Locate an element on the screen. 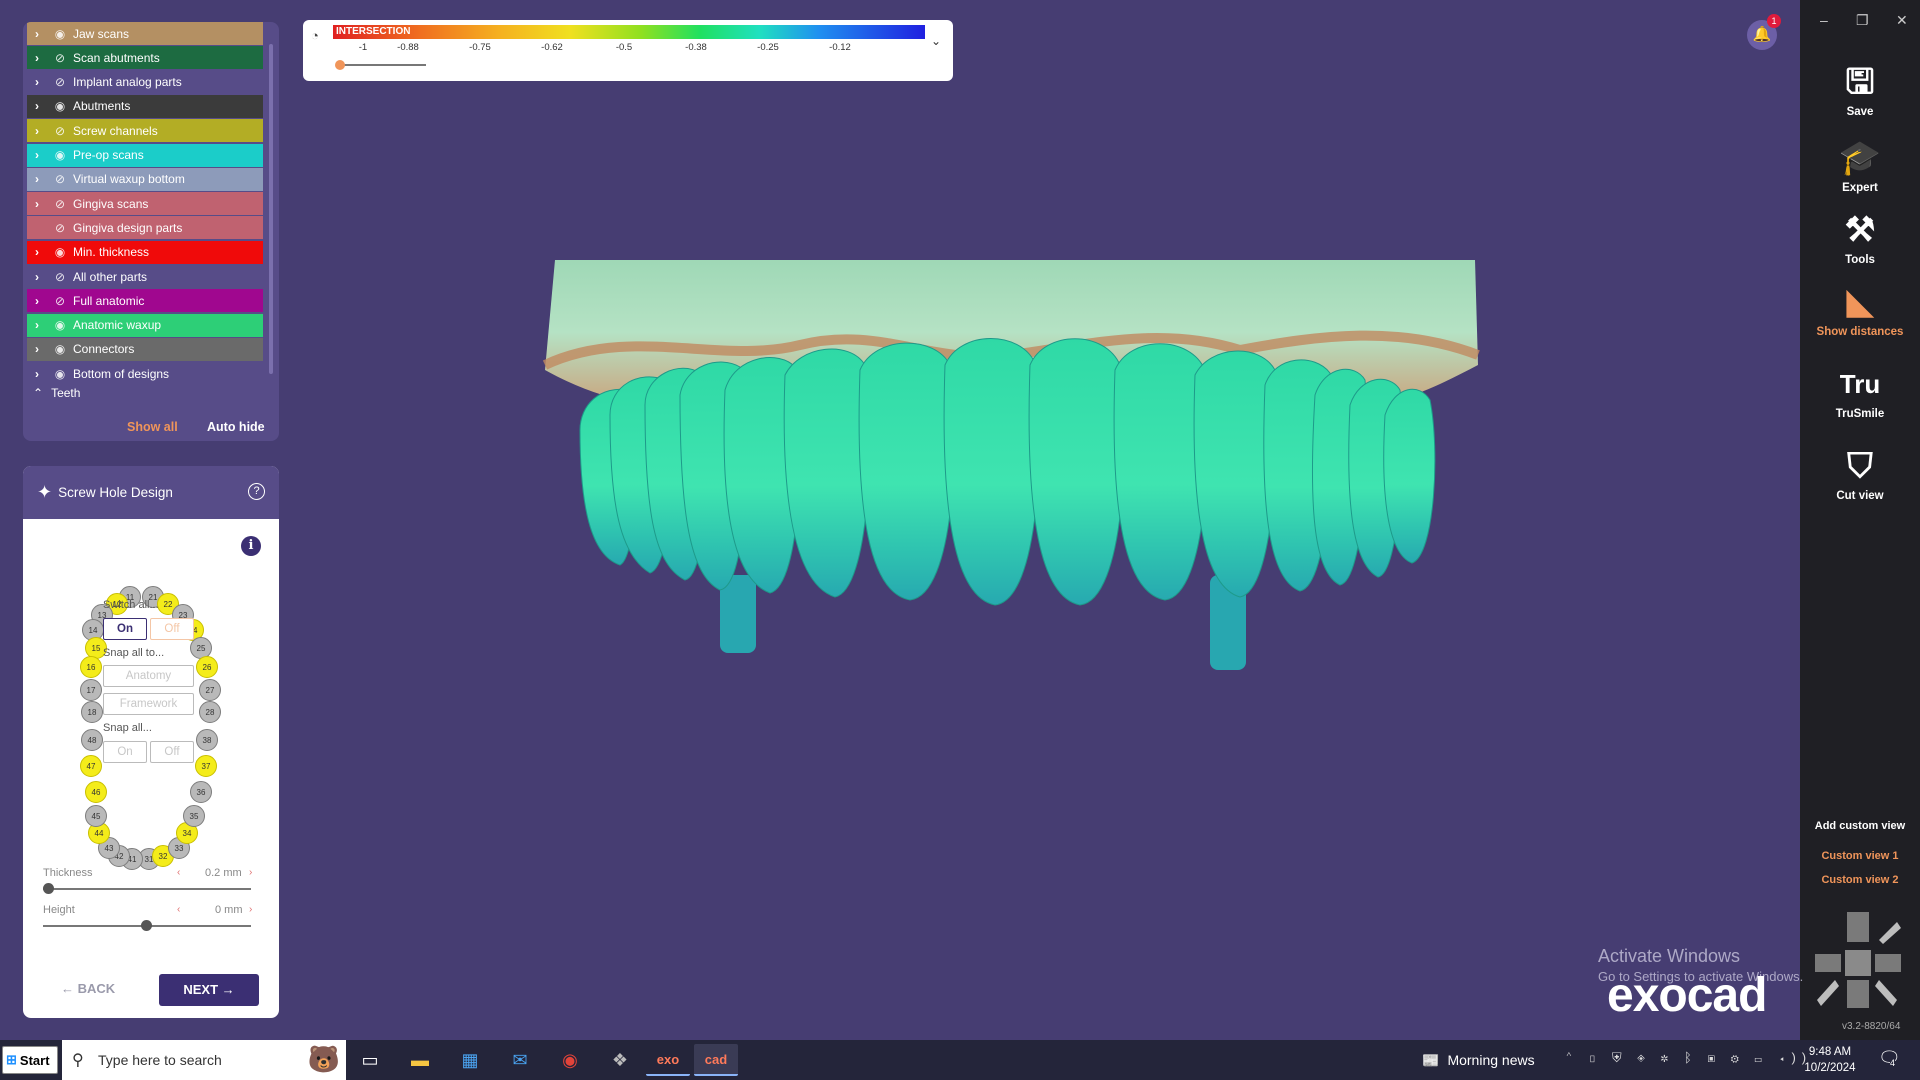 Image resolution: width=1920 pixels, height=1080 pixels. colorbar-slider-thumb is located at coordinates (340, 65).